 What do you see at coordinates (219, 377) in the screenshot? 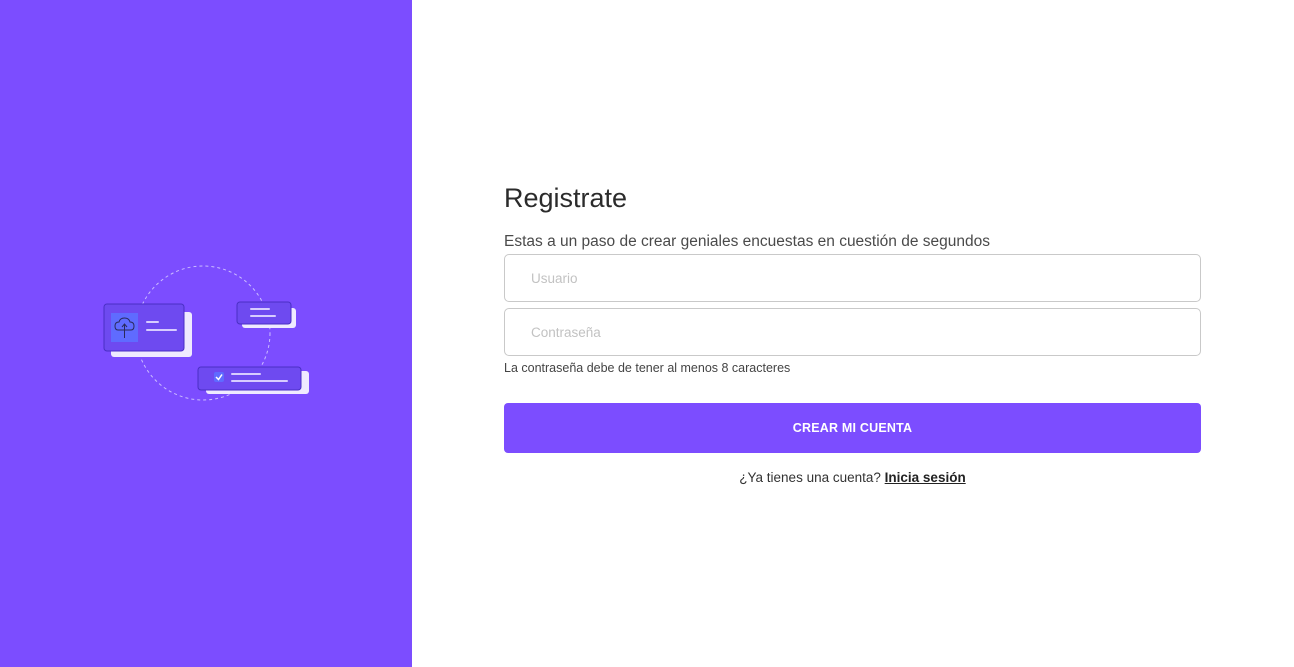
I see `checkmark-icon` at bounding box center [219, 377].